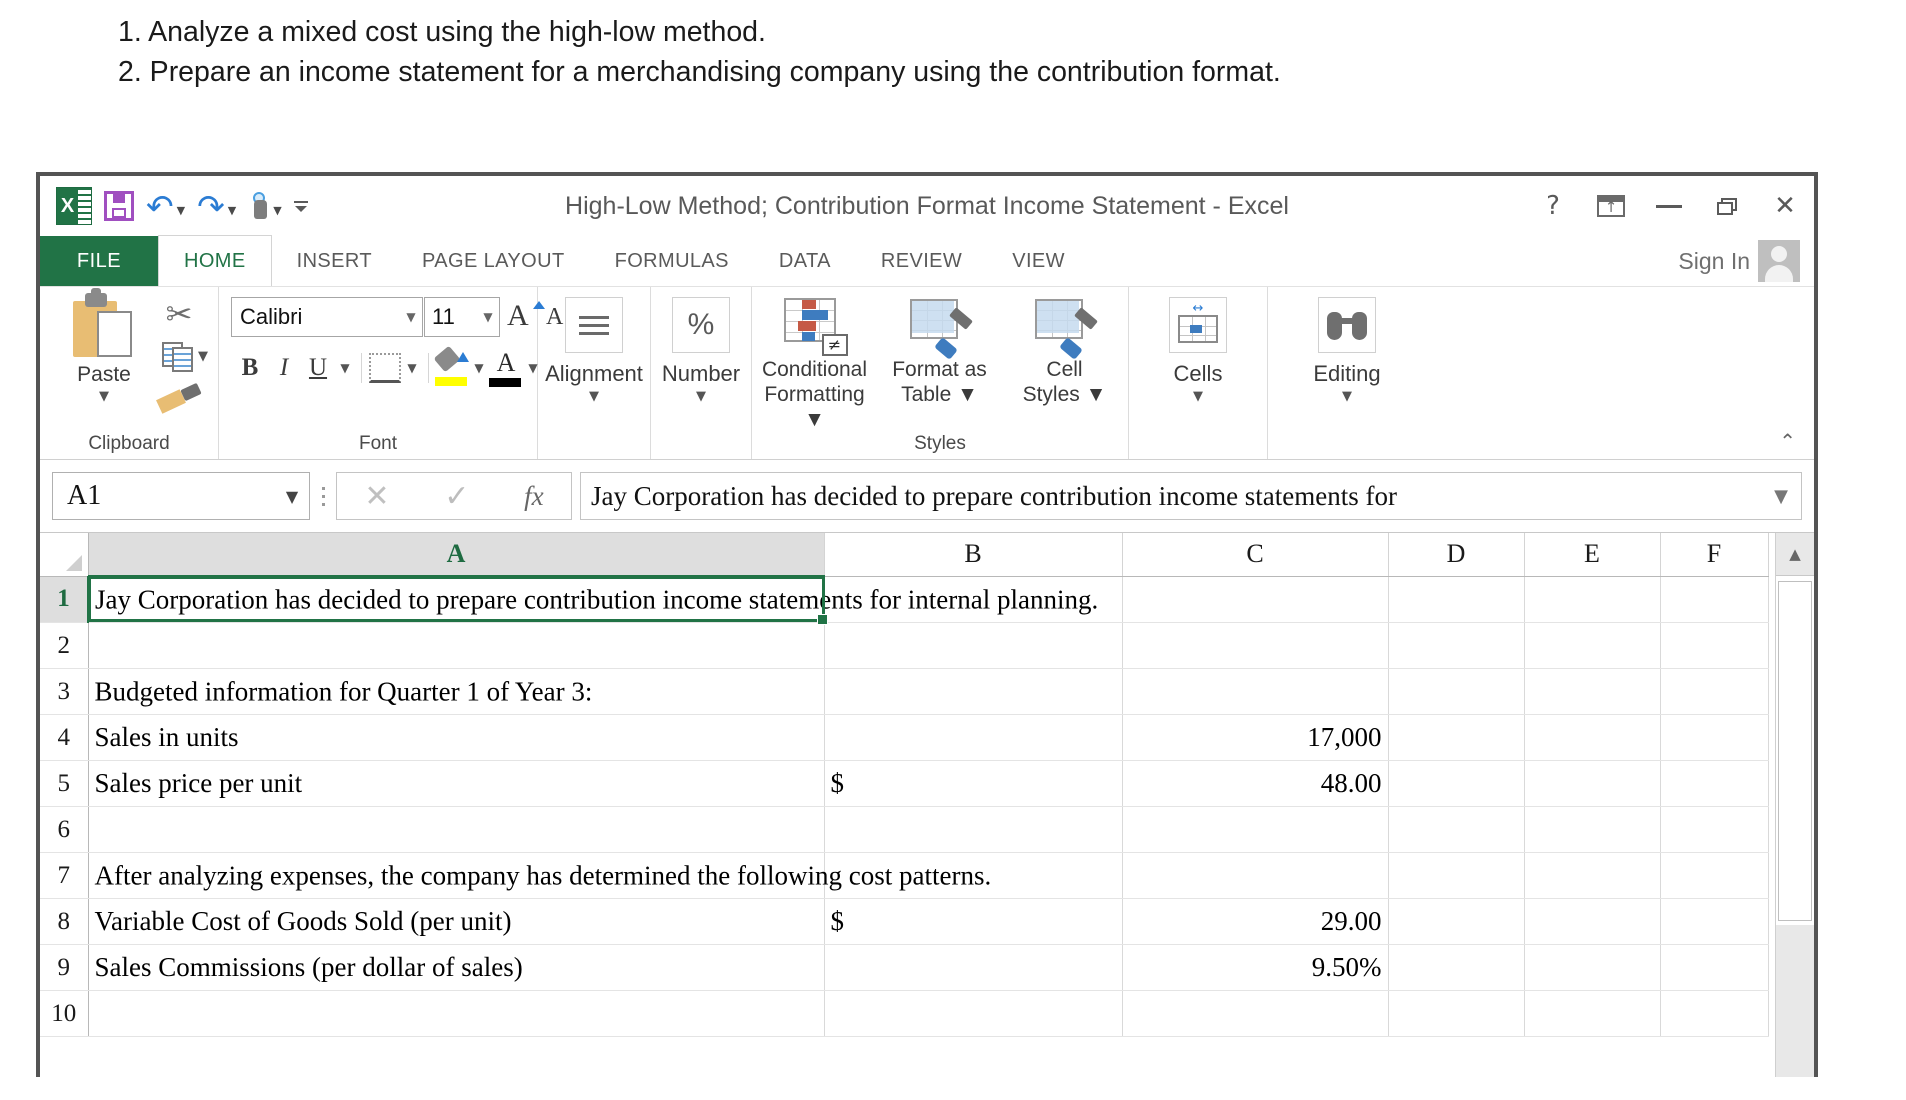 The width and height of the screenshot is (1906, 1100). Describe the element at coordinates (1795, 751) in the screenshot. I see `vertical-scroll-thumb` at that location.